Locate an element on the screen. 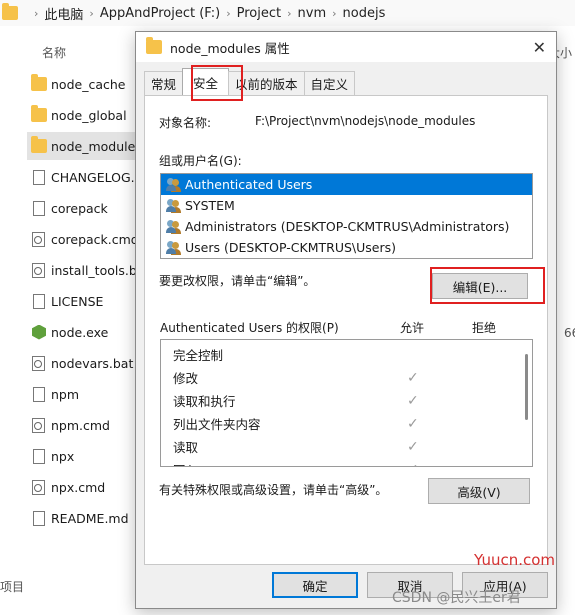  file-row-install-tools: install_tools.bat is located at coordinates (82, 270).